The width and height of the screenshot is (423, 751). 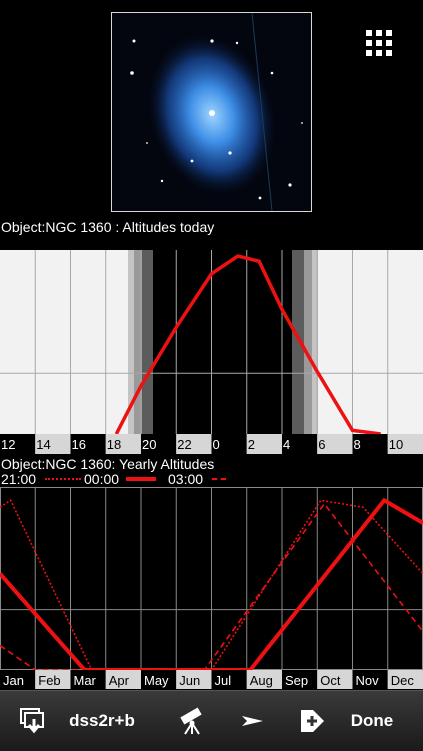 I want to click on legend-line-dotted, so click(x=63, y=479).